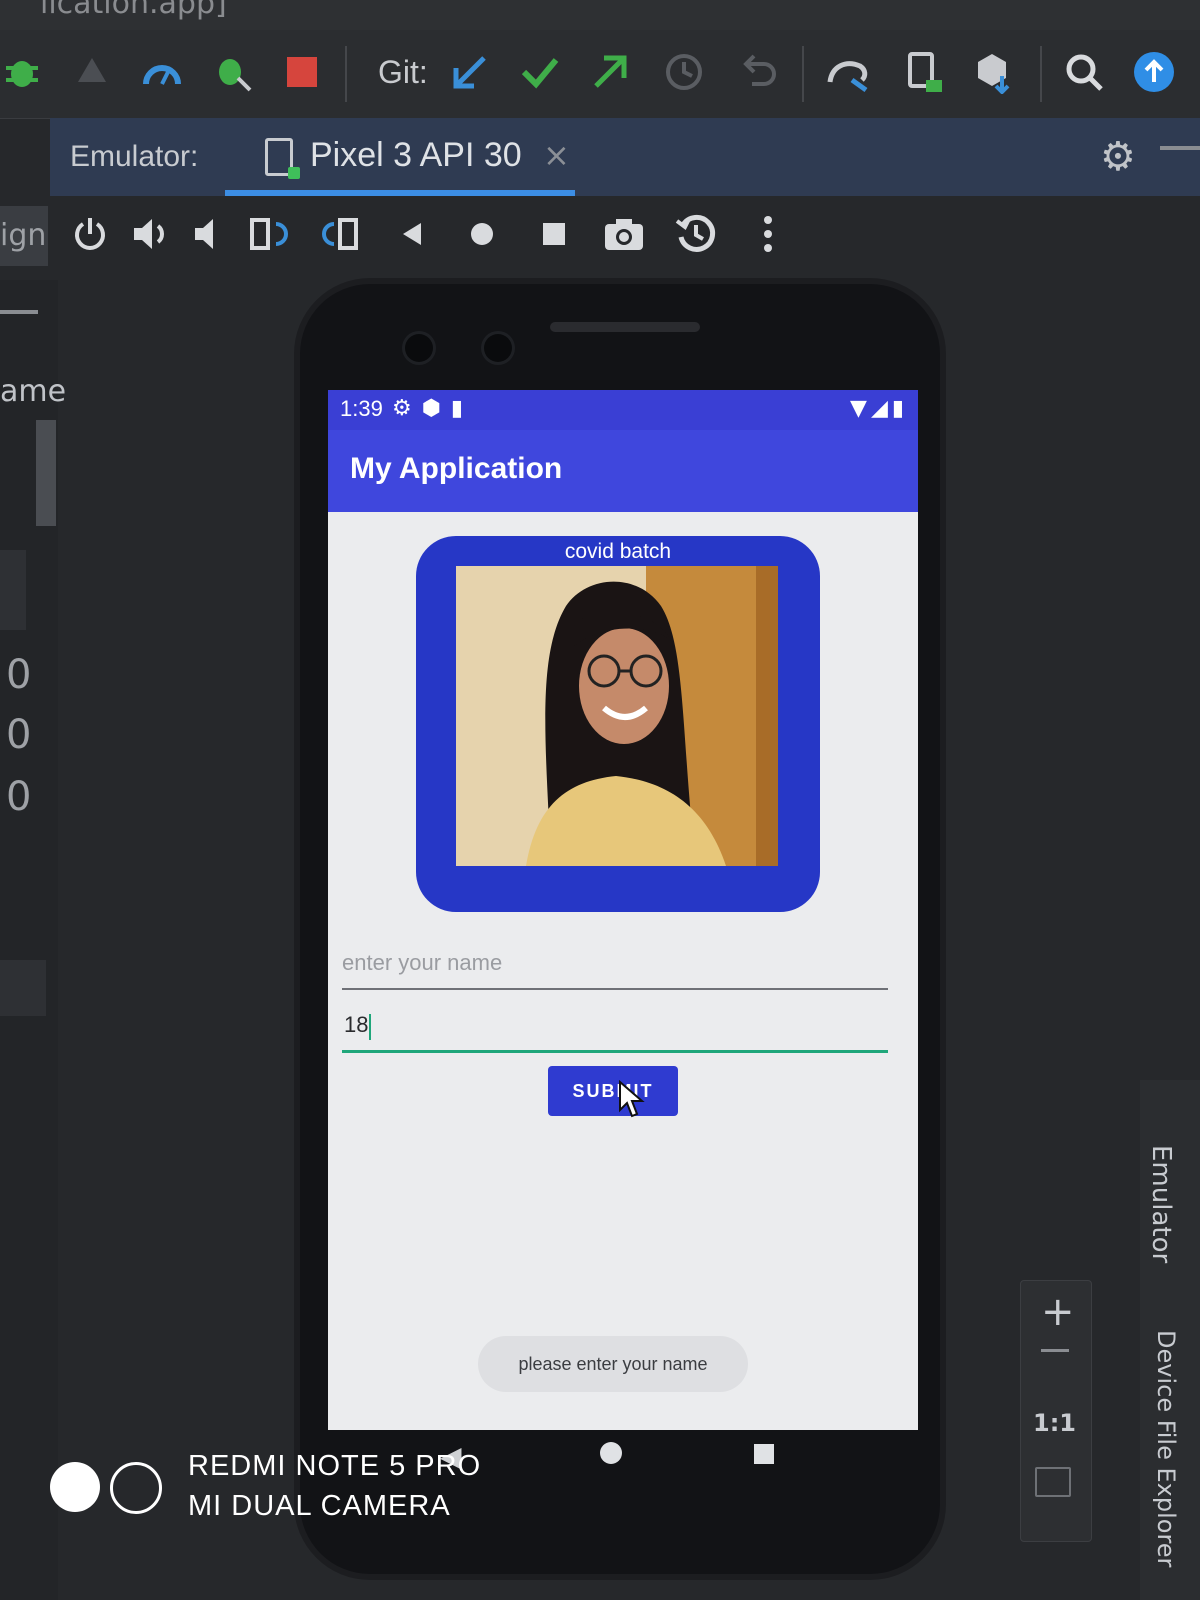  What do you see at coordinates (134, 156) in the screenshot?
I see `emulator-label: Emulator:` at bounding box center [134, 156].